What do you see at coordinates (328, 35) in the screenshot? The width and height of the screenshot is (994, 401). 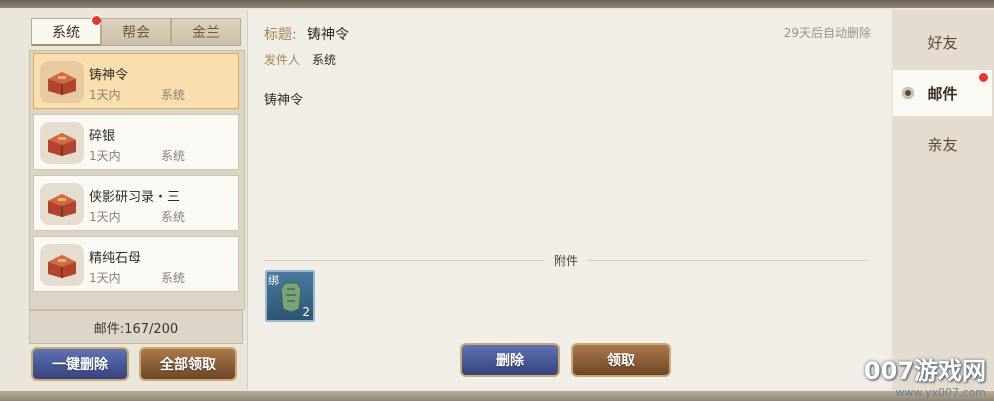 I see `mail-subject: 铸神令` at bounding box center [328, 35].